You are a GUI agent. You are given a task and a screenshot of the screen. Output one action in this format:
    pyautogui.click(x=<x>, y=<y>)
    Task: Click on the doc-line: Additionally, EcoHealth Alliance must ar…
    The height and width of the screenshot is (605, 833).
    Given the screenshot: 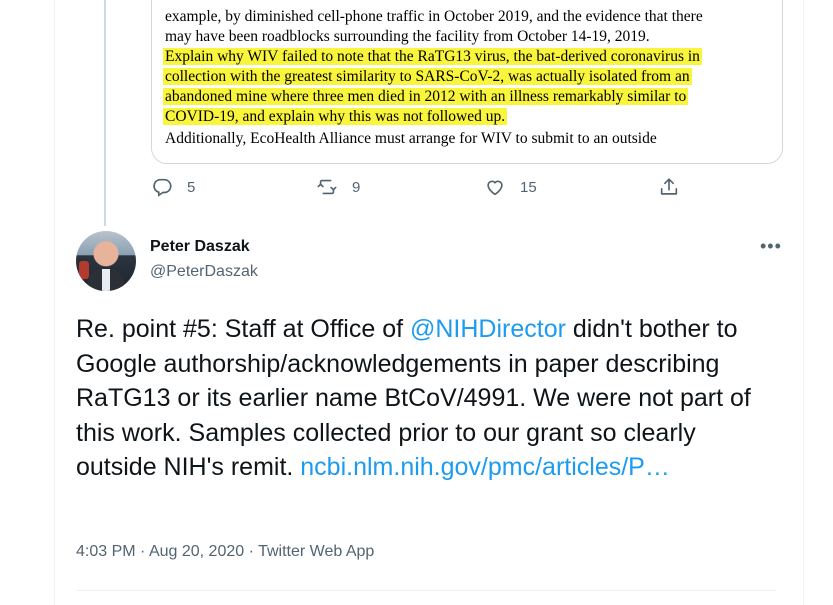 What is the action you would take?
    pyautogui.click(x=411, y=138)
    